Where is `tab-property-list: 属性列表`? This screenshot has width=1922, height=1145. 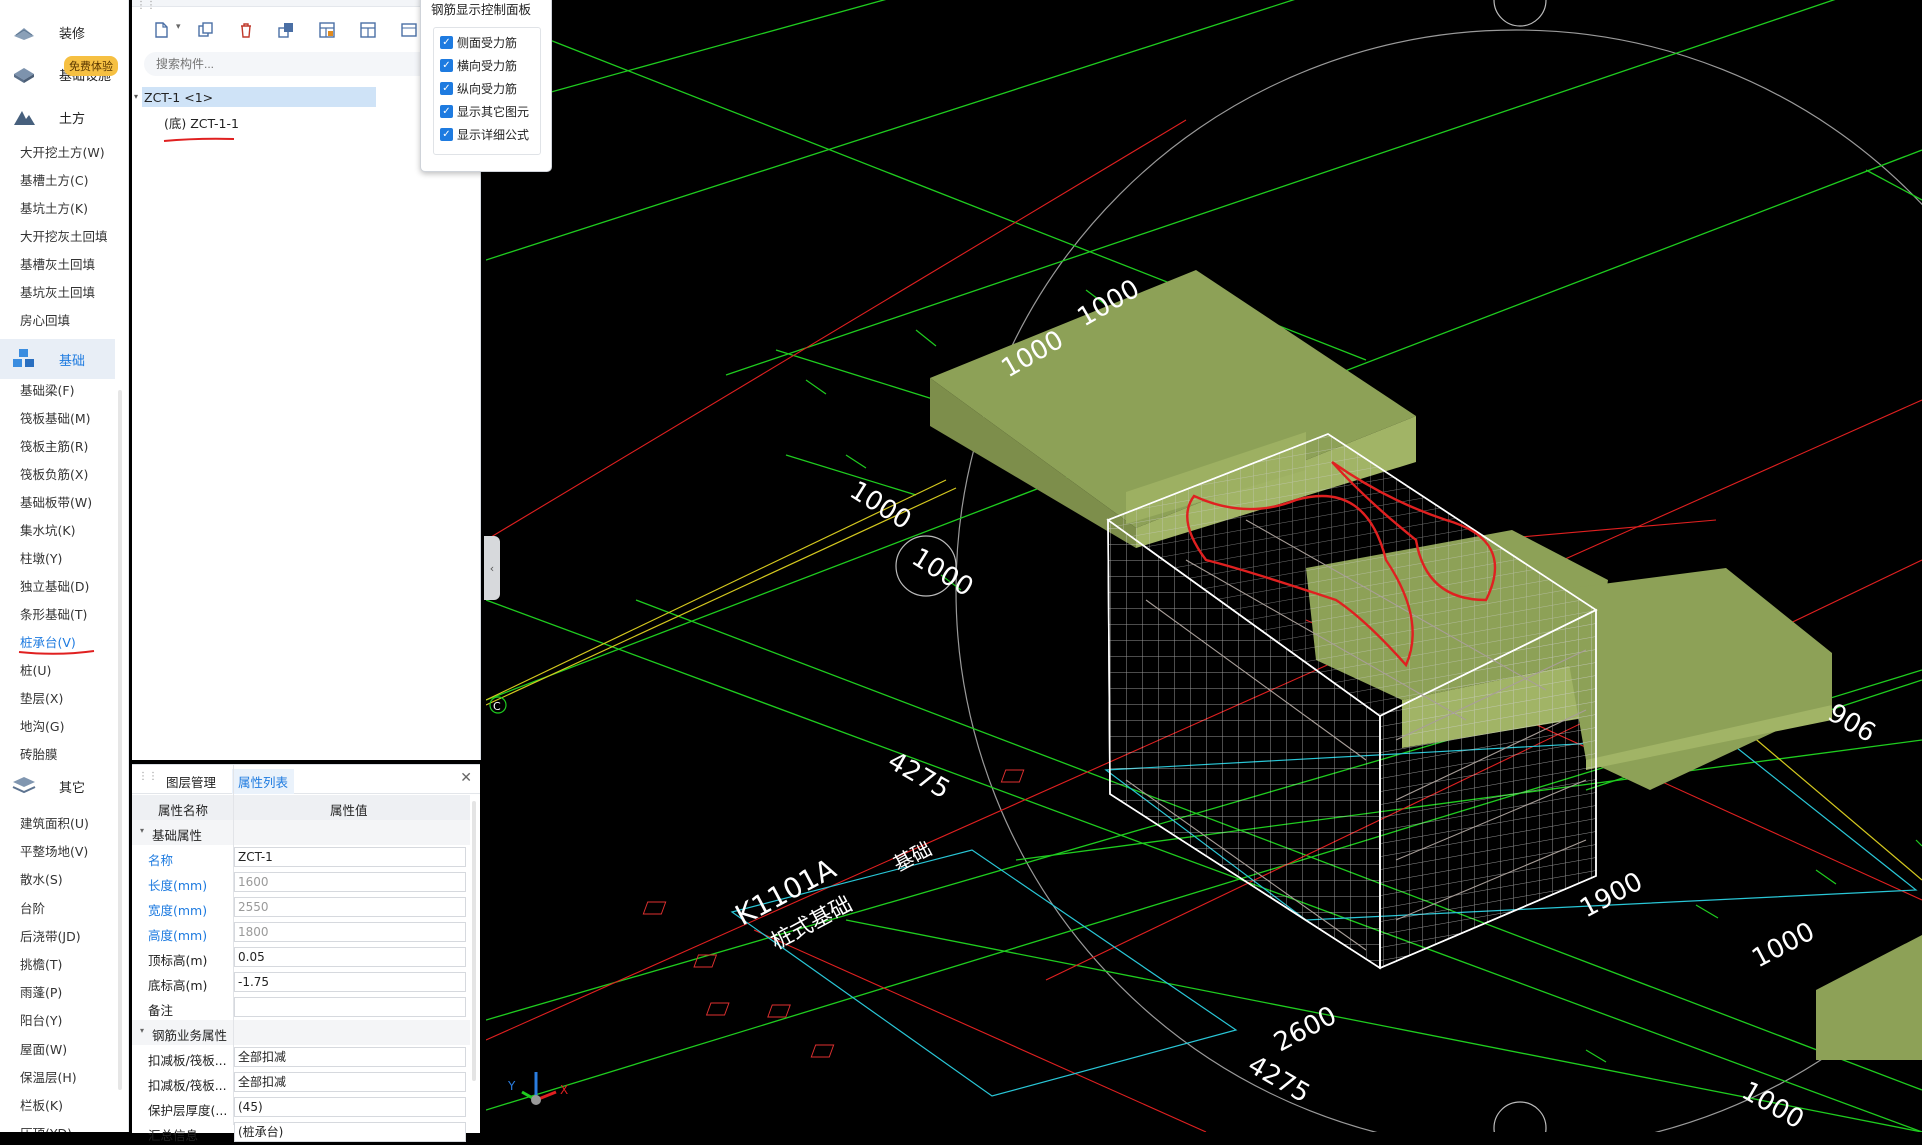 tab-property-list: 属性列表 is located at coordinates (263, 781).